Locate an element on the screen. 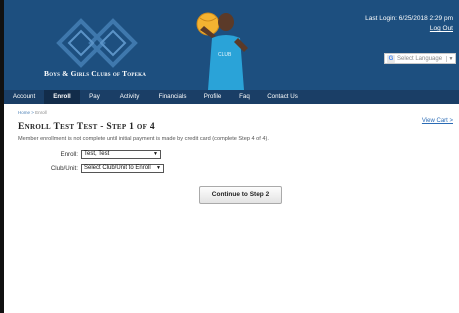 The width and height of the screenshot is (459, 313). org-name: Boys & Girls Clubs of Topeka is located at coordinates (95, 73).